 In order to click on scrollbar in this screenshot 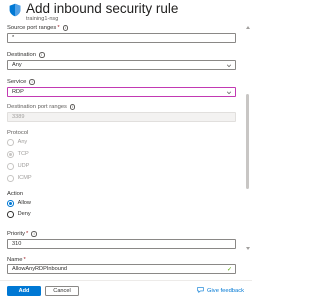, I will do `click(247, 138)`.